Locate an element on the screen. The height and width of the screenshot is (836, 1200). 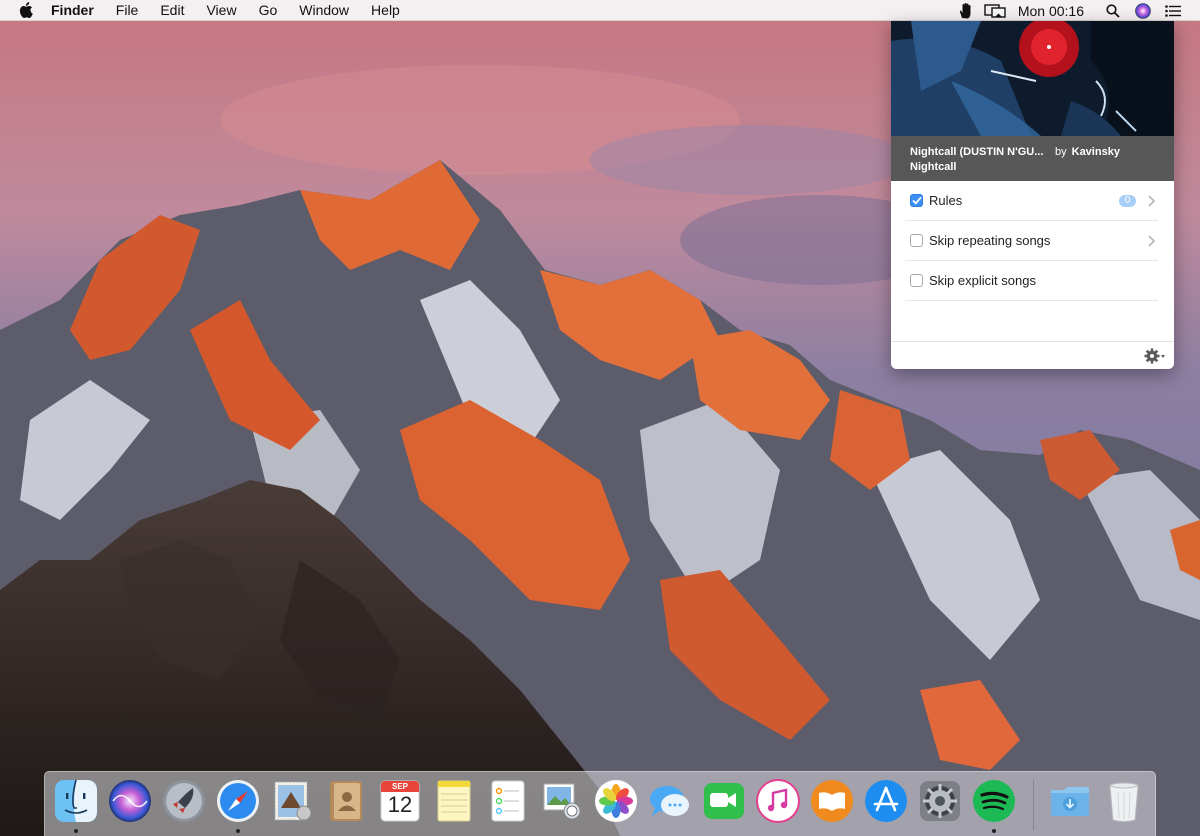
dock-mail is located at coordinates (292, 801).